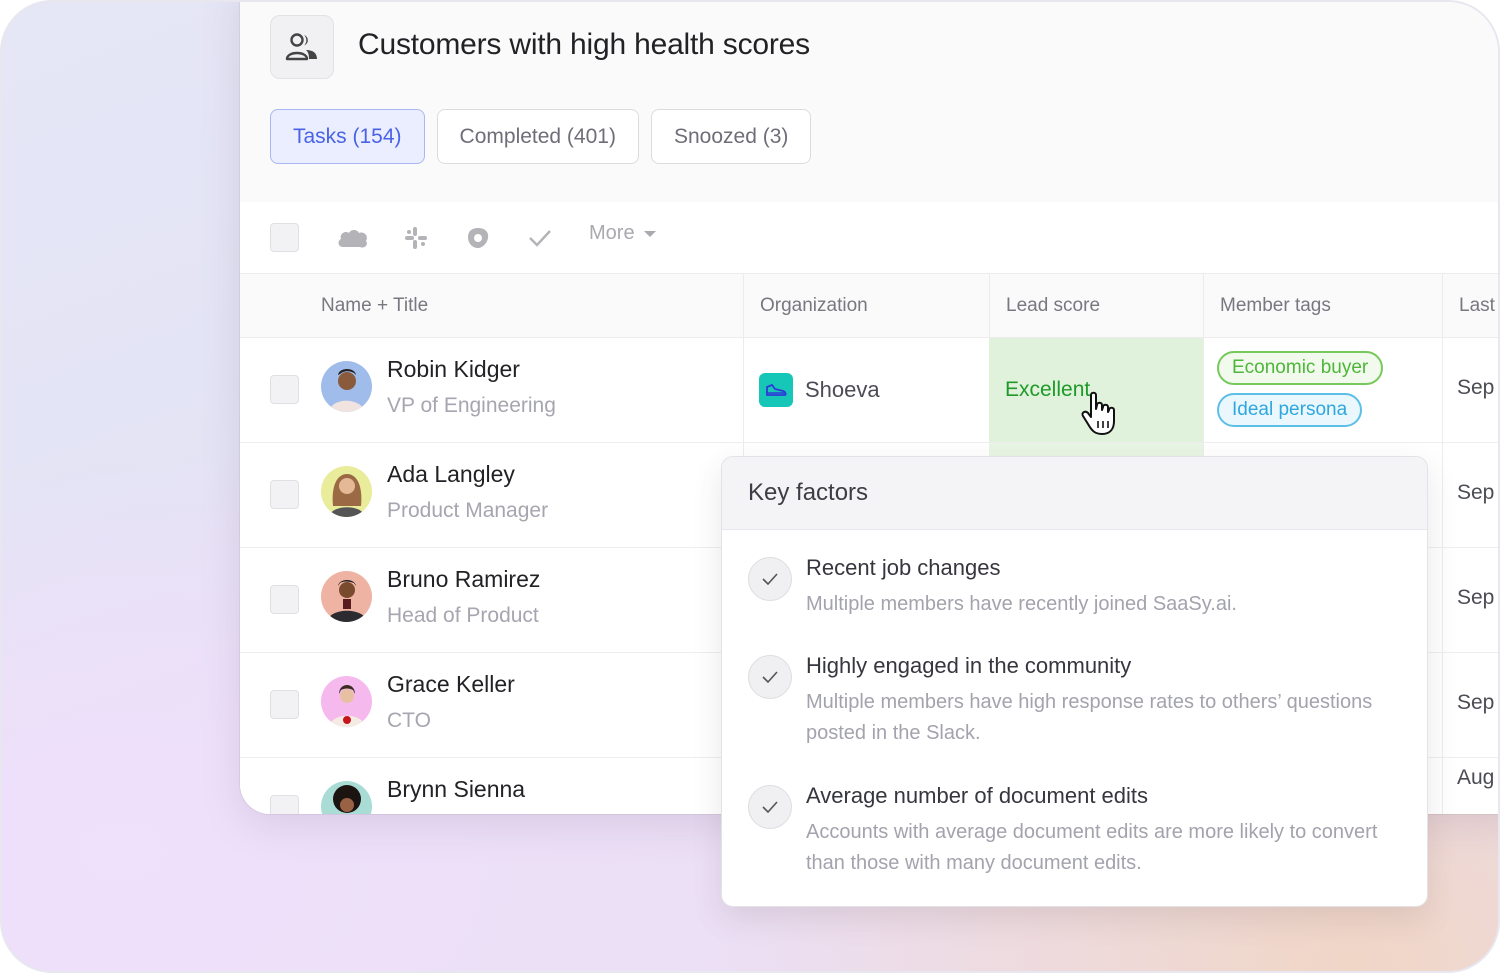 This screenshot has width=1500, height=973. Describe the element at coordinates (977, 795) in the screenshot. I see `factor-title: Average number of document edits` at that location.